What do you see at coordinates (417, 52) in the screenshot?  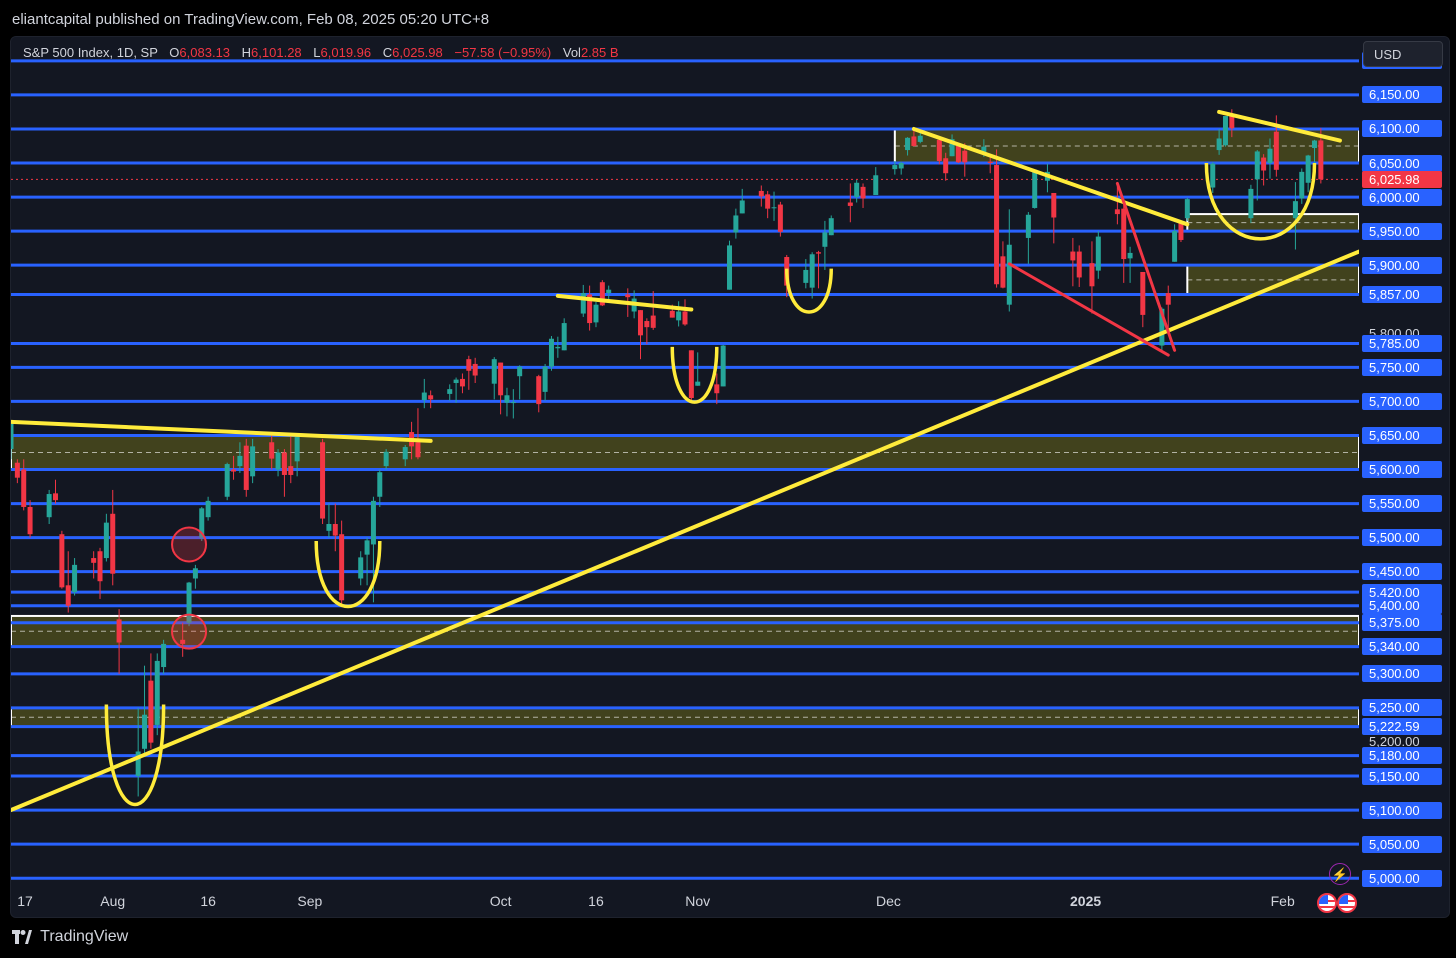 I see `legend-close-value: 6,025.98` at bounding box center [417, 52].